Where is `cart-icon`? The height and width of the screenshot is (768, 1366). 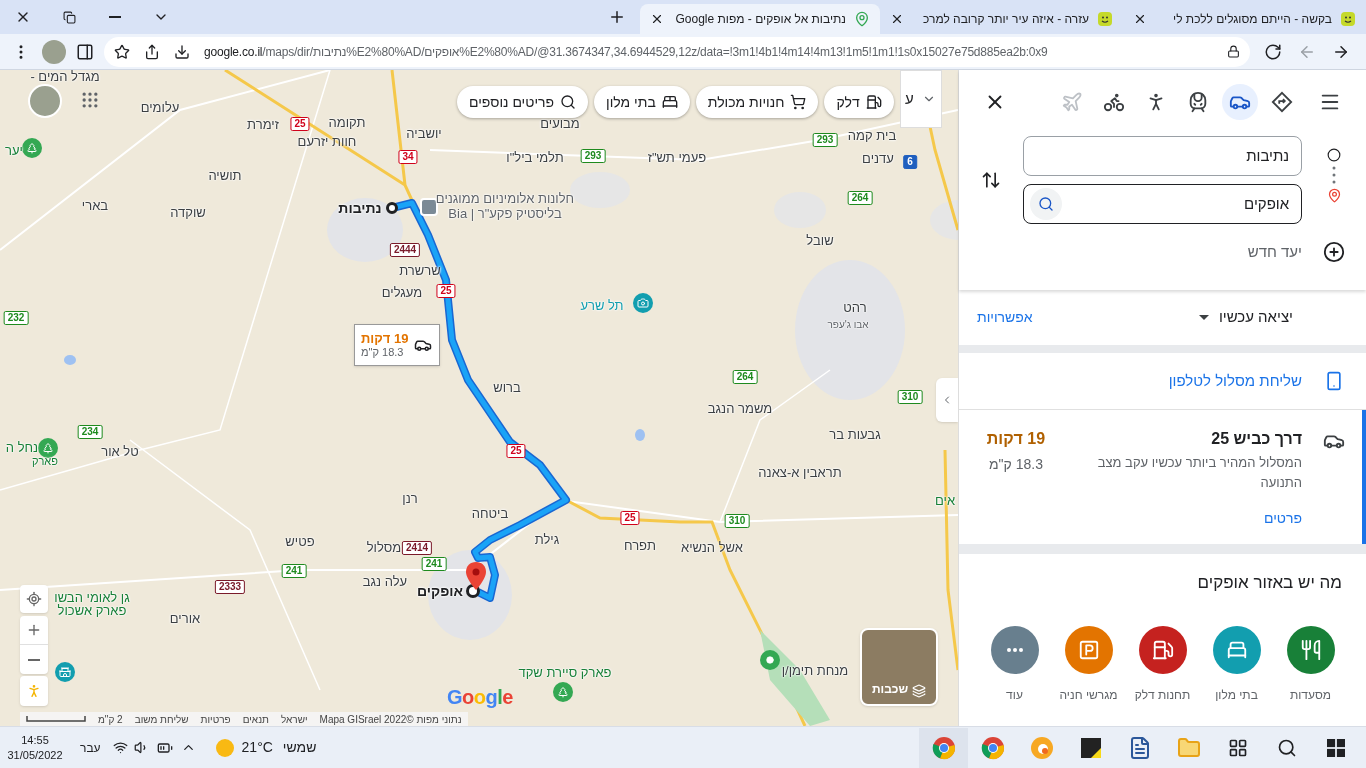 cart-icon is located at coordinates (798, 102).